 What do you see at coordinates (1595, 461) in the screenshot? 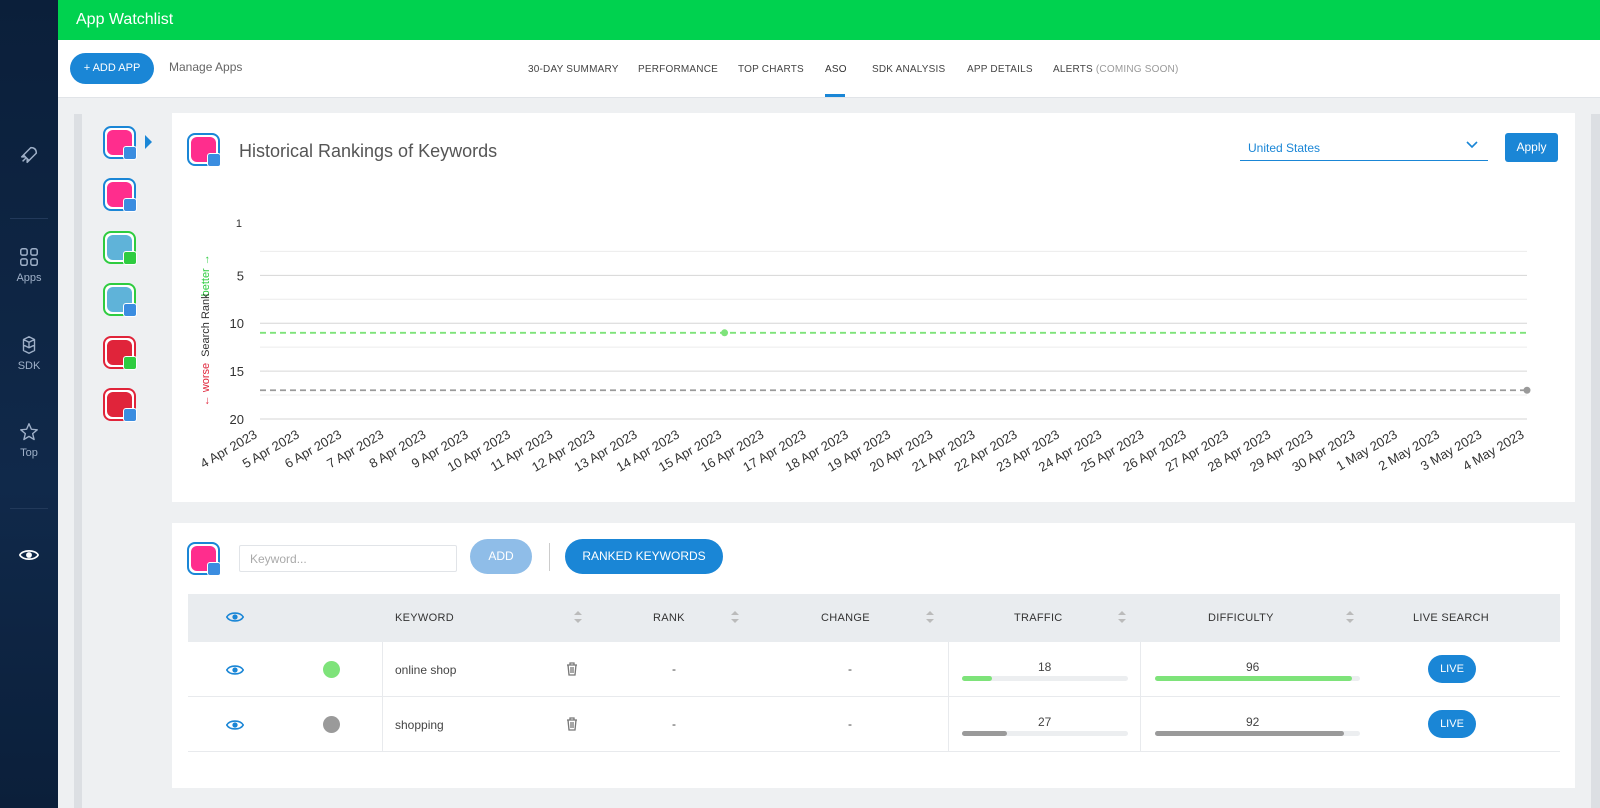
I see `page-scrollbar` at bounding box center [1595, 461].